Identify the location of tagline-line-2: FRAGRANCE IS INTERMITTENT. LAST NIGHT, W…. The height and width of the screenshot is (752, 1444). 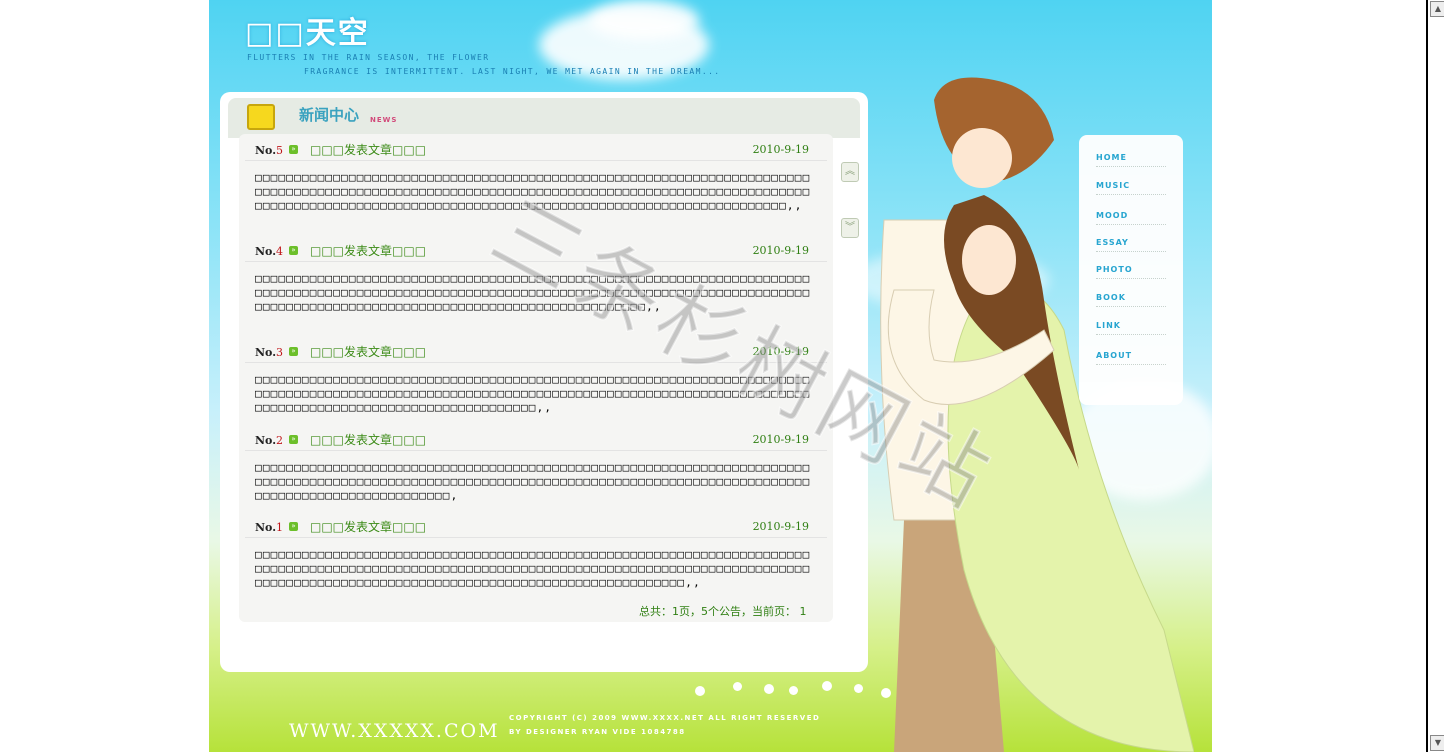
(512, 71).